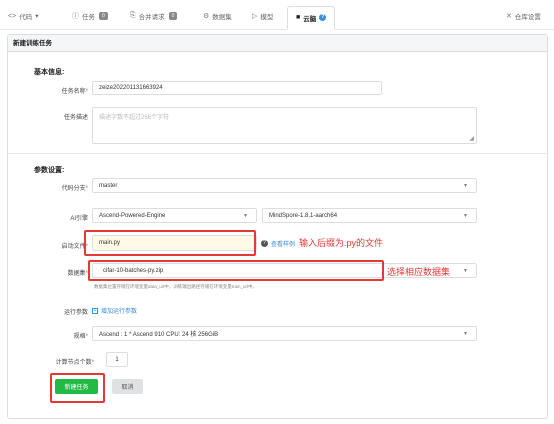 Image resolution: width=554 pixels, height=424 pixels. Describe the element at coordinates (12, 16) in the screenshot. I see `code-icon: <>` at that location.